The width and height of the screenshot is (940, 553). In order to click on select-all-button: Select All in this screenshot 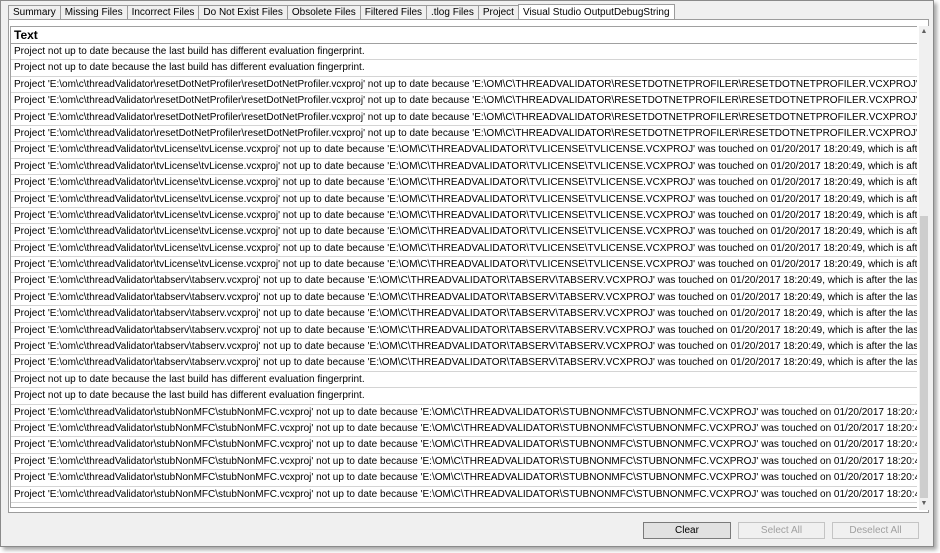, I will do `click(781, 530)`.